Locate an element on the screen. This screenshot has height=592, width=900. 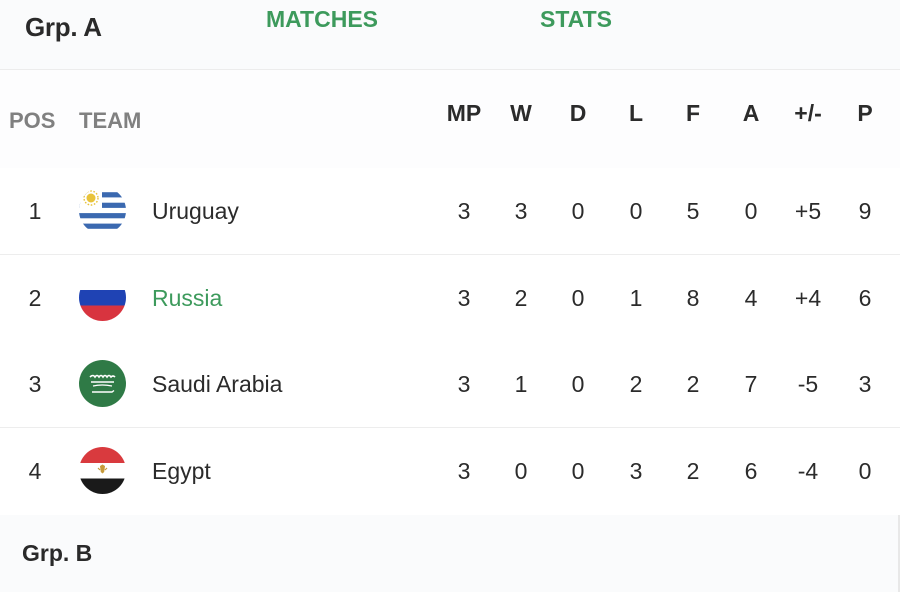
team-name: Uruguay is located at coordinates (195, 211).